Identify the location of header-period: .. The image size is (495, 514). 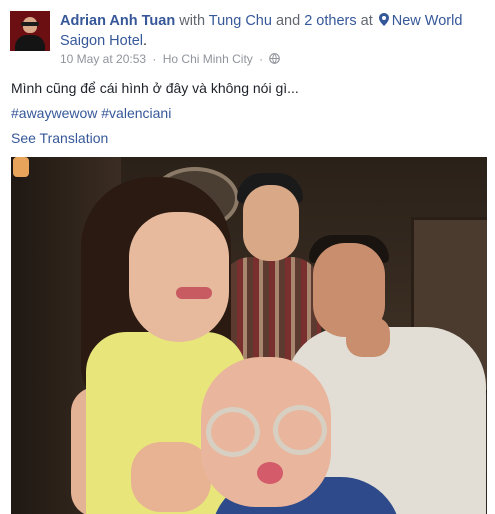
(145, 41).